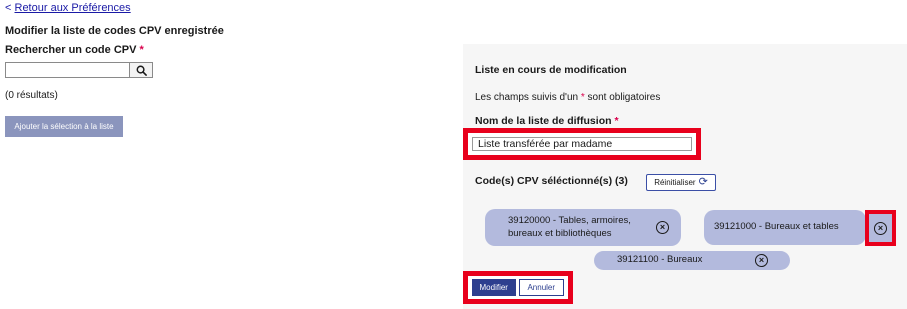 This screenshot has width=907, height=309. What do you see at coordinates (31, 95) in the screenshot?
I see `search-results-count: (0 résultats)` at bounding box center [31, 95].